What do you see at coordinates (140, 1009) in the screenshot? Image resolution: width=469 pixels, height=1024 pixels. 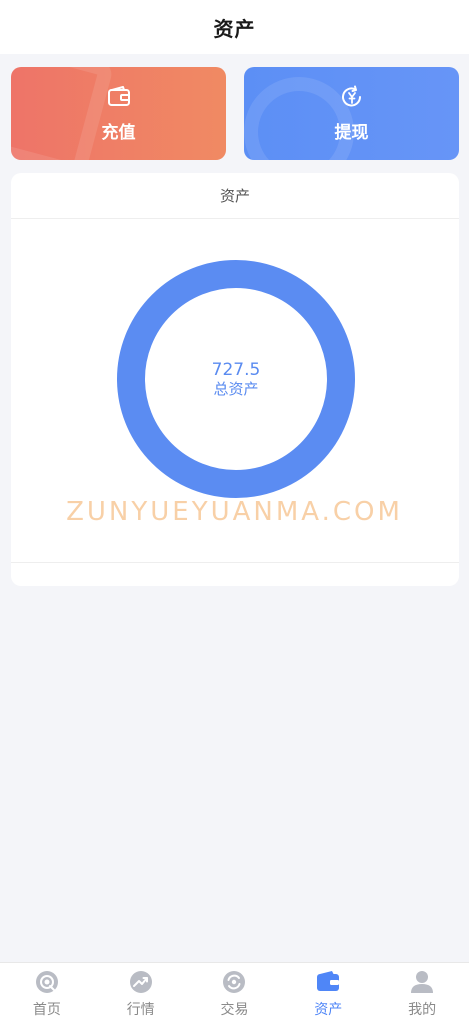 I see `tab-label: 行情` at bounding box center [140, 1009].